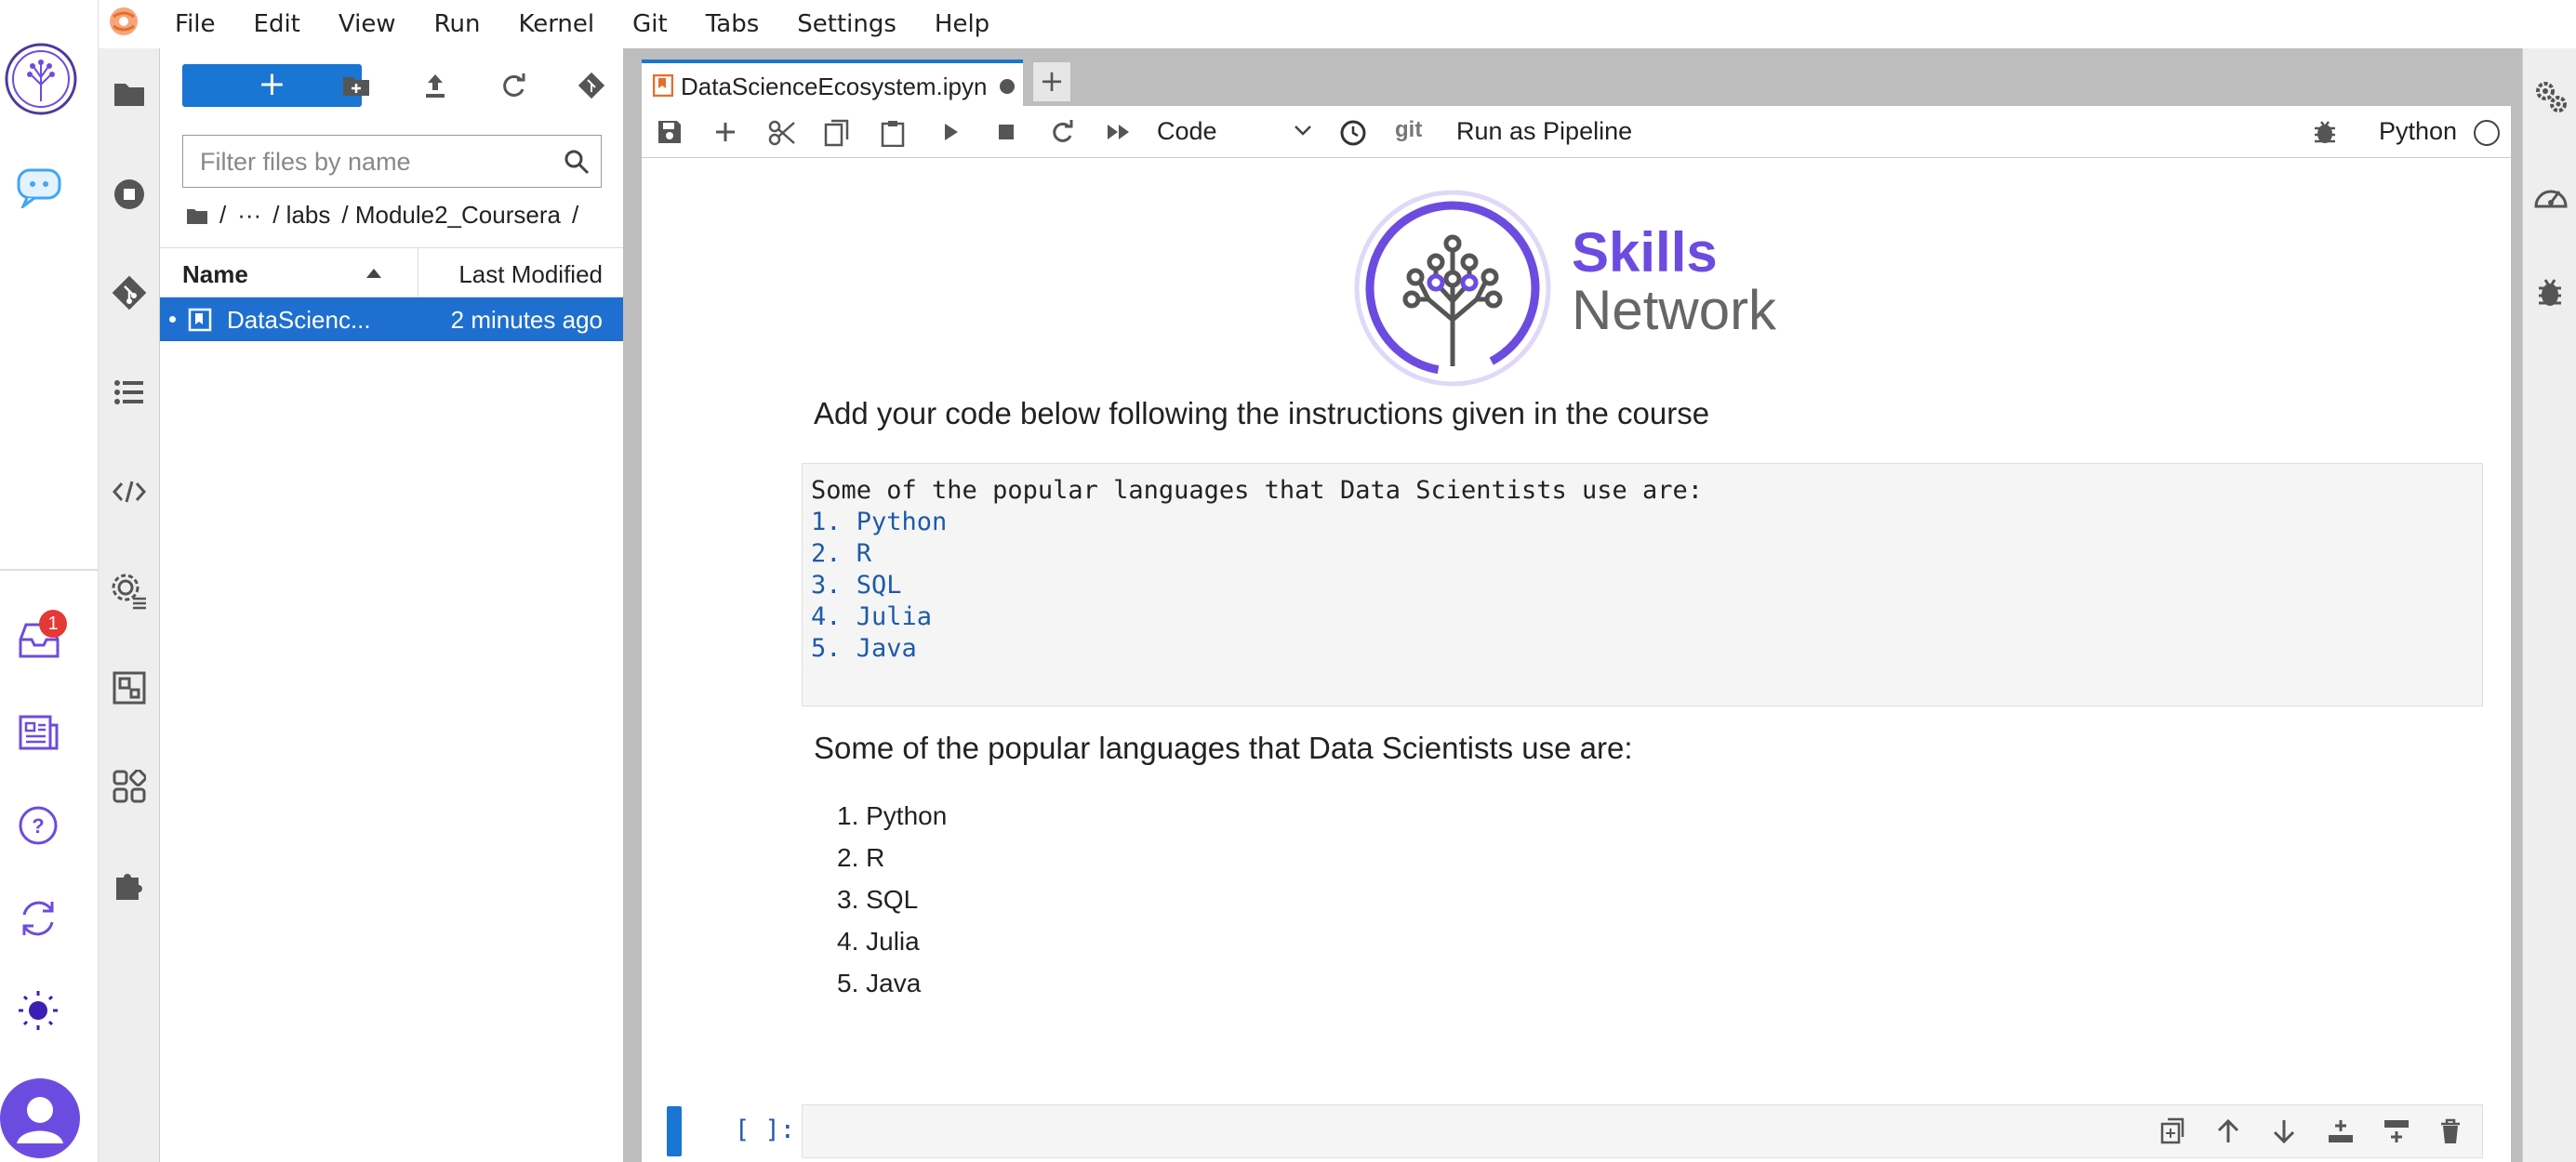 The image size is (2576, 1162). I want to click on chatbot-icon, so click(39, 187).